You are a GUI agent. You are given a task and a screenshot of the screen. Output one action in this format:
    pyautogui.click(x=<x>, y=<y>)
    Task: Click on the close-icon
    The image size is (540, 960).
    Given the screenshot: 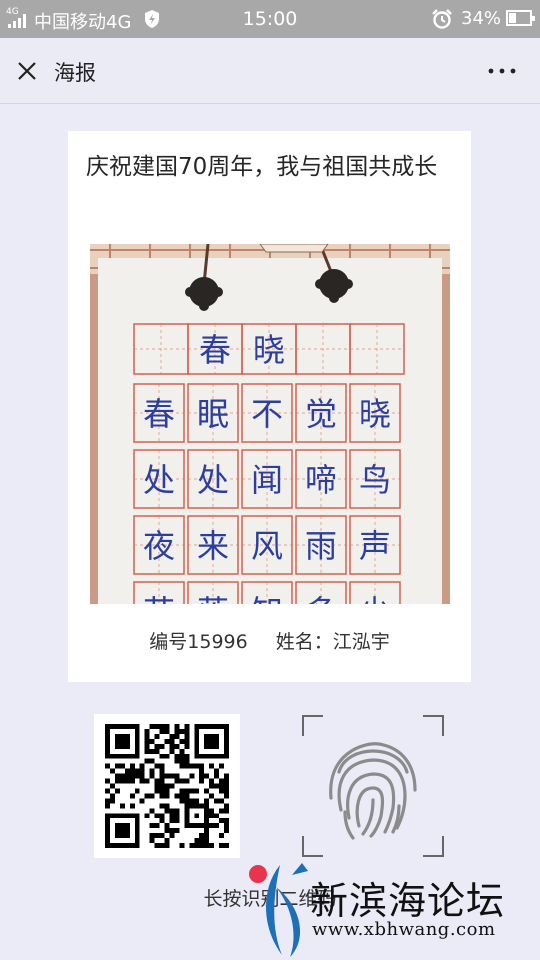 What is the action you would take?
    pyautogui.click(x=27, y=71)
    